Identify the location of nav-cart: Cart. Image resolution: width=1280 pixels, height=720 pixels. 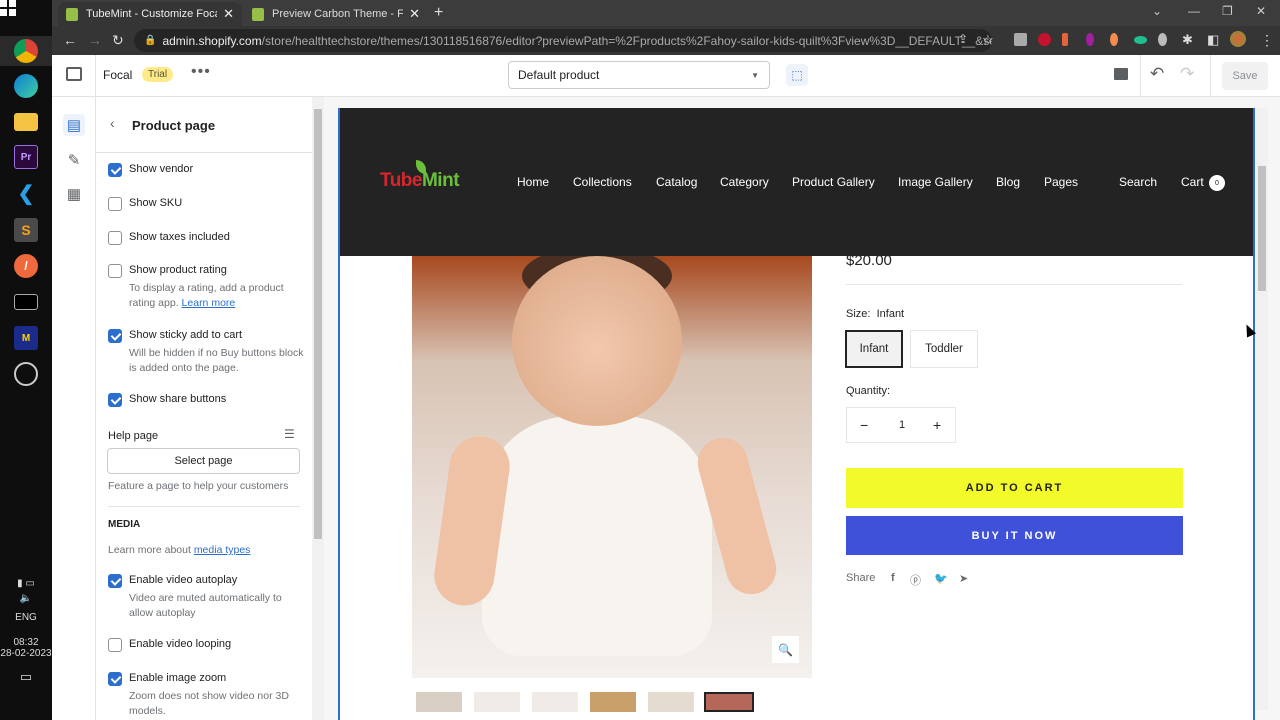
(1192, 182).